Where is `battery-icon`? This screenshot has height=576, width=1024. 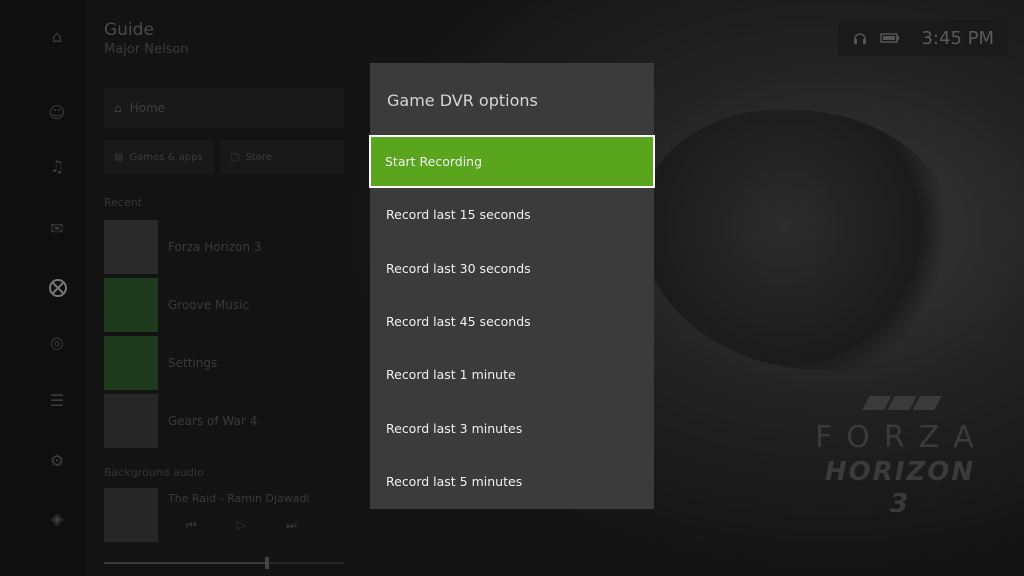 battery-icon is located at coordinates (889, 38).